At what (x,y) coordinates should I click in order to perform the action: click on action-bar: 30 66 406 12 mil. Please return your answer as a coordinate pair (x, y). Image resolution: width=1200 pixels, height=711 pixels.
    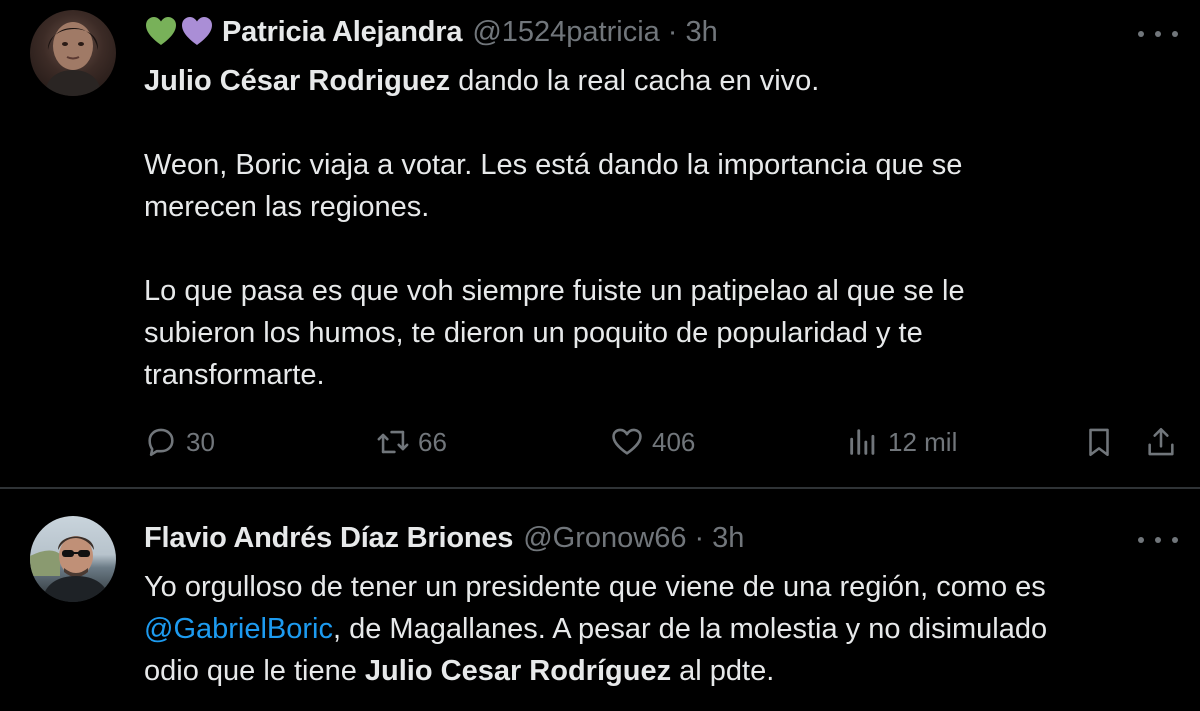
    Looking at the image, I should click on (664, 442).